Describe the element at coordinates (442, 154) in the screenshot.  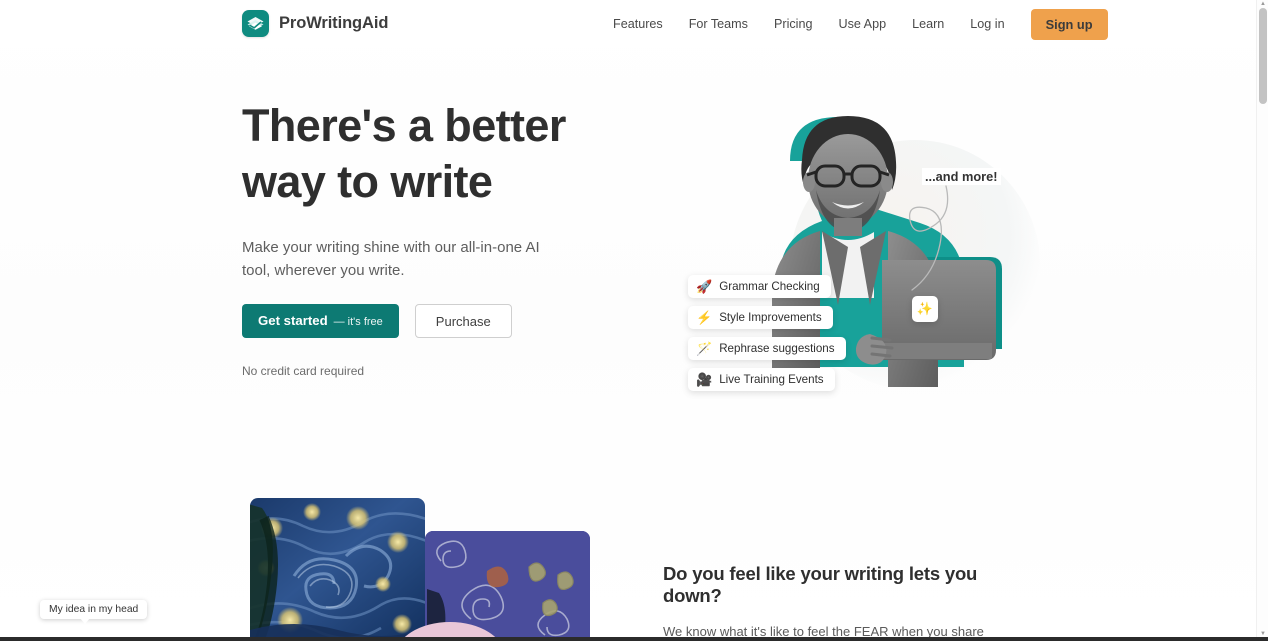
I see `hero-title: There's a better way to write` at that location.